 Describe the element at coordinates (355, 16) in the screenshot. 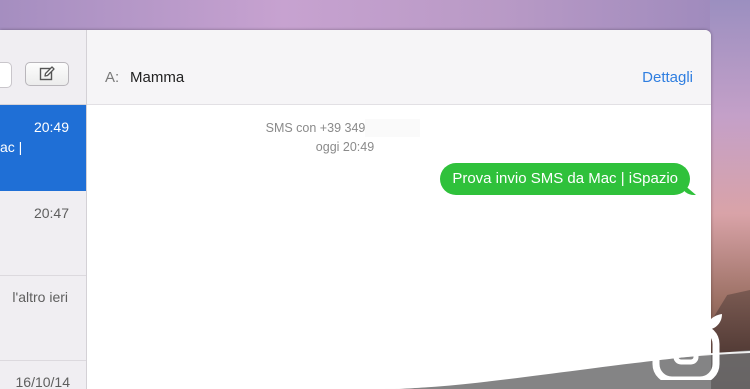

I see `desktop-wallpaper-top` at that location.